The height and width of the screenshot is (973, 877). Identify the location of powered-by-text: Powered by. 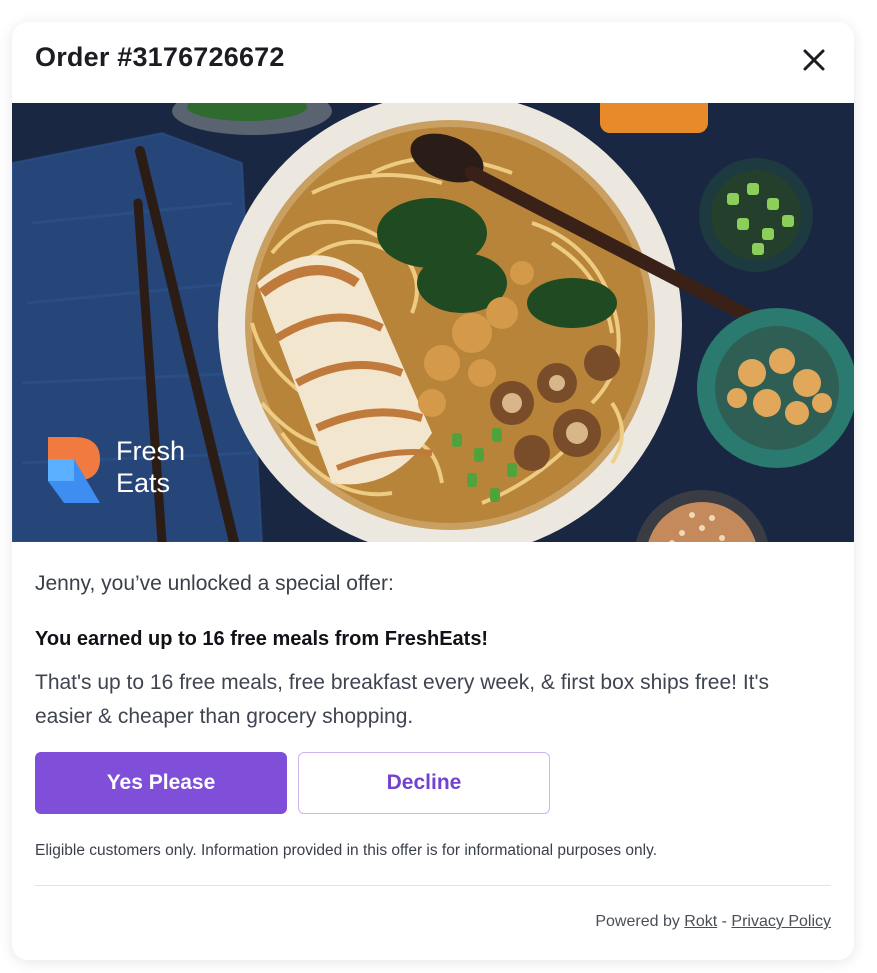
(640, 921).